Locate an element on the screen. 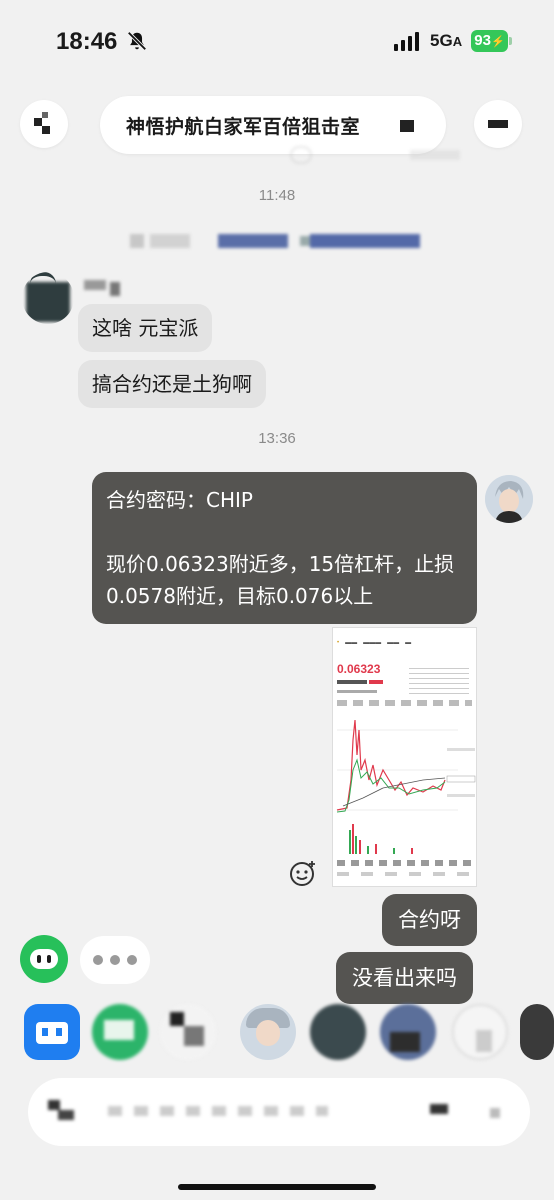 This screenshot has height=1200, width=554. home-indicator is located at coordinates (277, 1187).